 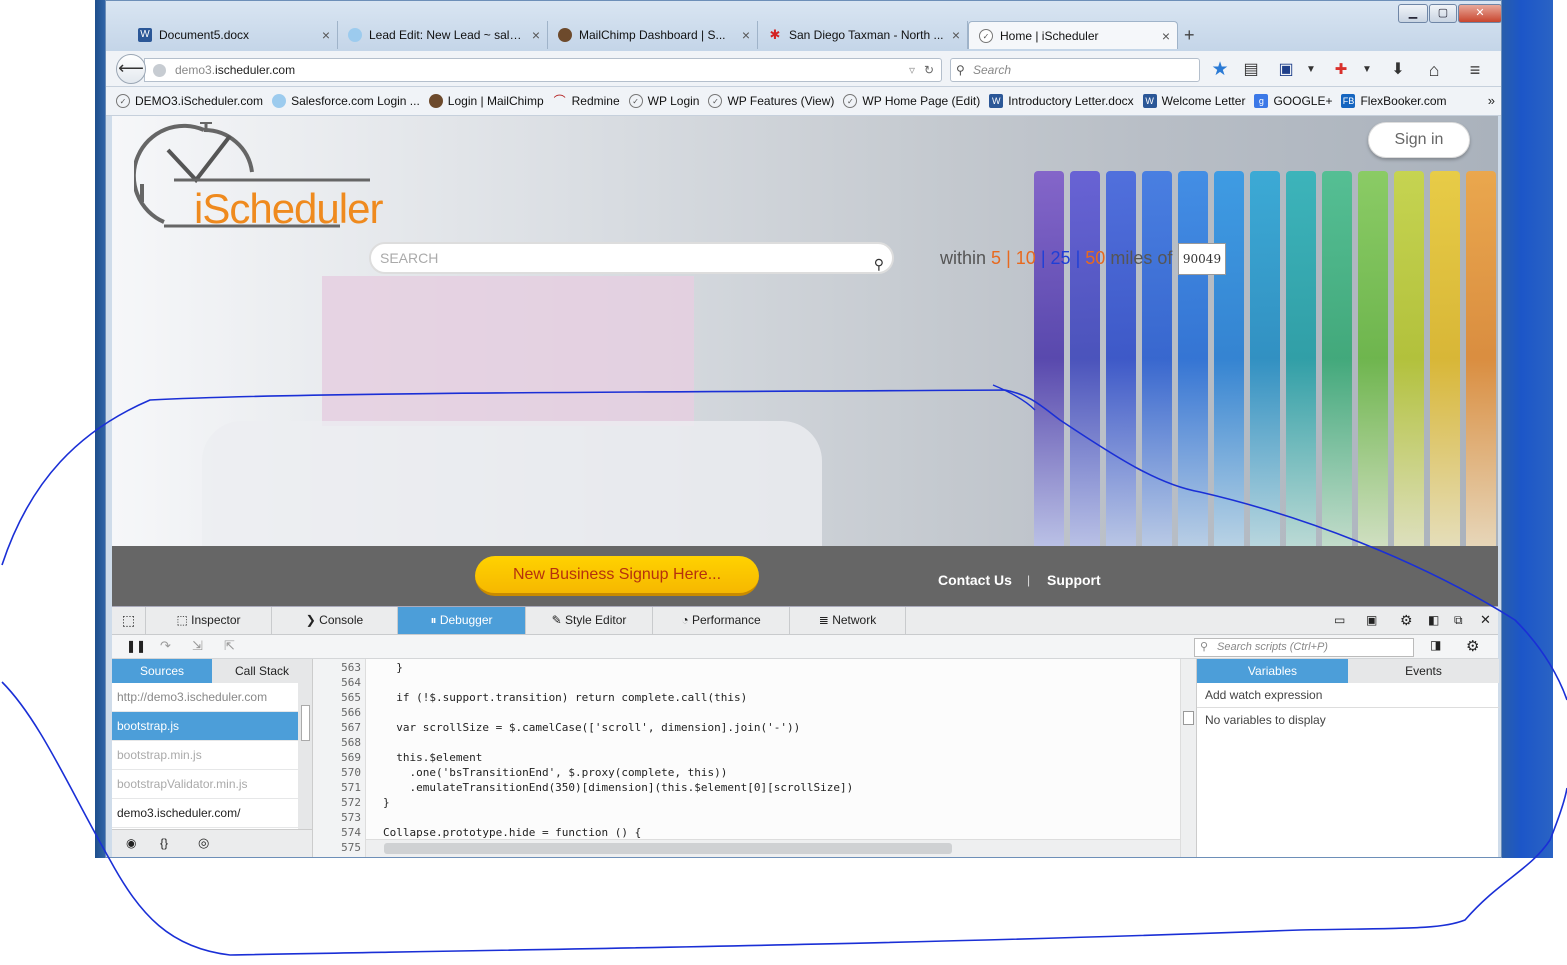 I want to click on line-number: 568, so click(x=337, y=742).